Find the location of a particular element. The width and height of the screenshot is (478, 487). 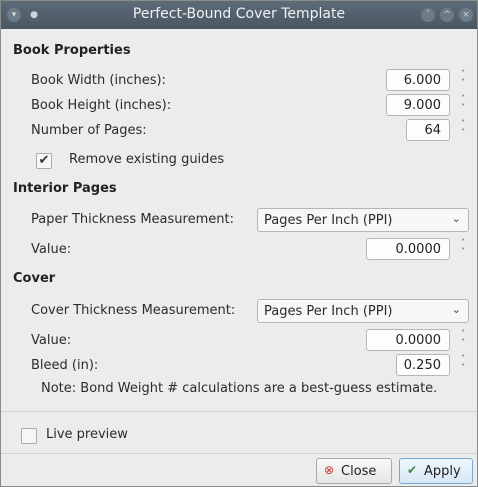

number-of-pages-spinbox: 64 is located at coordinates (428, 130).